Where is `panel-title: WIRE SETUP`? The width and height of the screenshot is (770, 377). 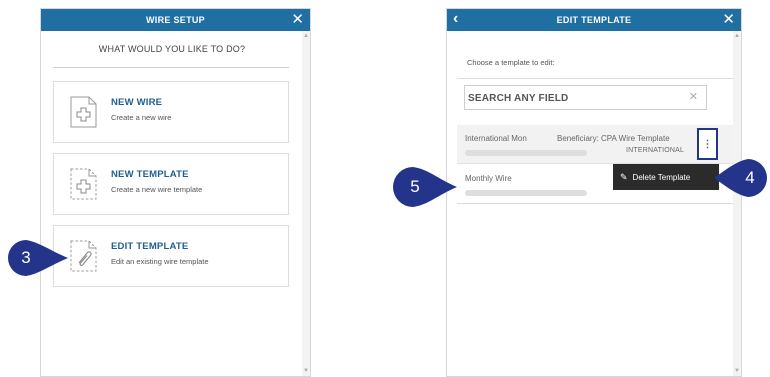
panel-title: WIRE SETUP is located at coordinates (175, 20).